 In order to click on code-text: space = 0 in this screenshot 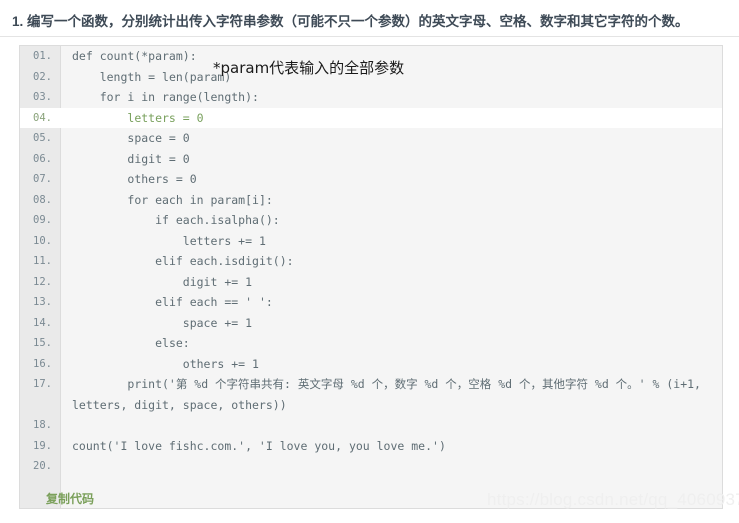, I will do `click(131, 138)`.